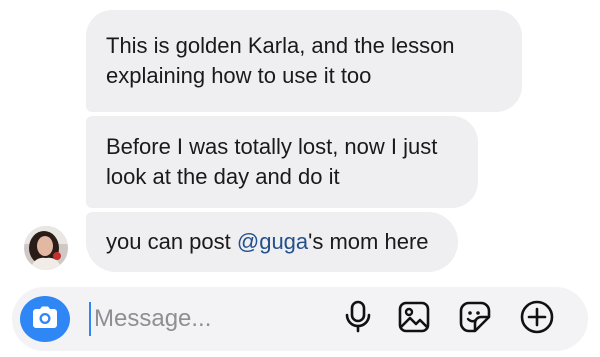  I want to click on sticker-icon, so click(475, 319).